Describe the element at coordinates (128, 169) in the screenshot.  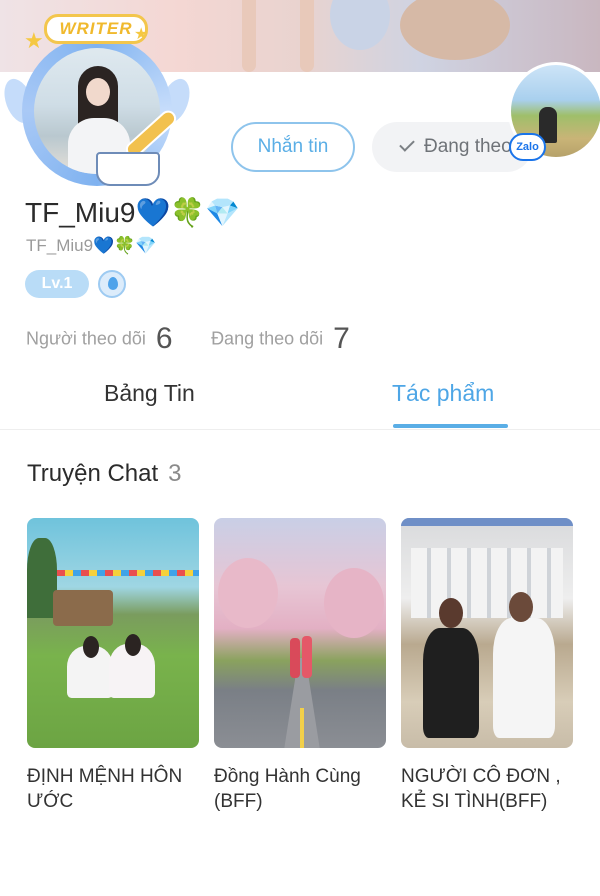
I see `book-icon` at that location.